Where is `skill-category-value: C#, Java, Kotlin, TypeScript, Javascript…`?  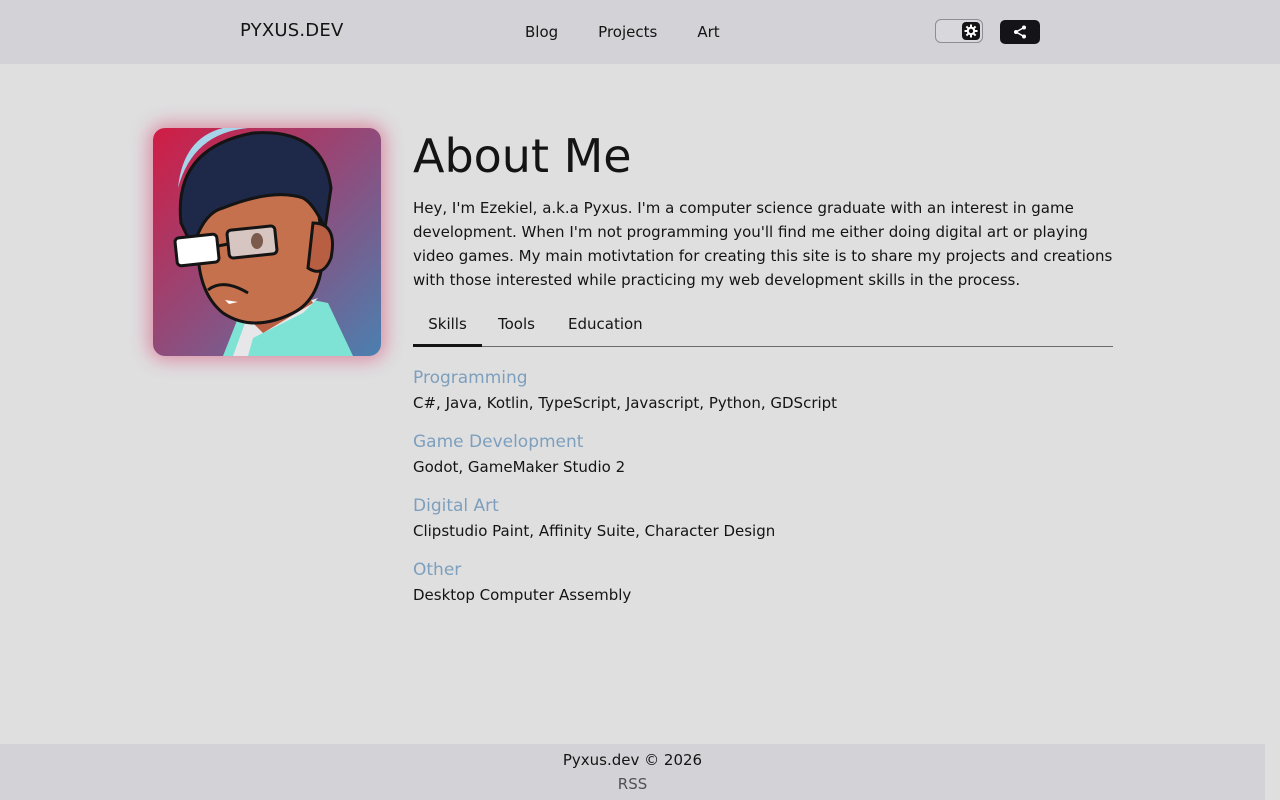 skill-category-value: C#, Java, Kotlin, TypeScript, Javascript… is located at coordinates (625, 403).